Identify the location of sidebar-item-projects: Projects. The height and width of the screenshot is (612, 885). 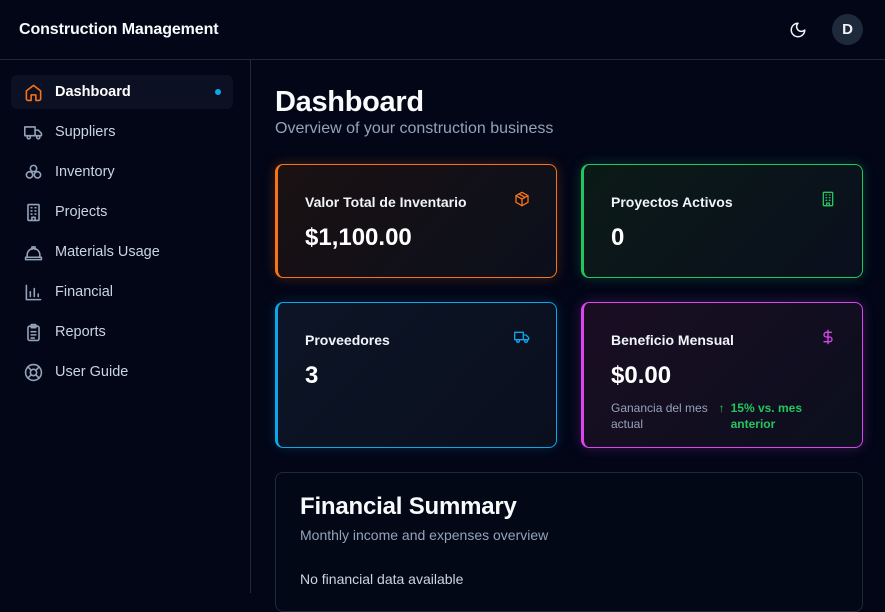
(122, 212).